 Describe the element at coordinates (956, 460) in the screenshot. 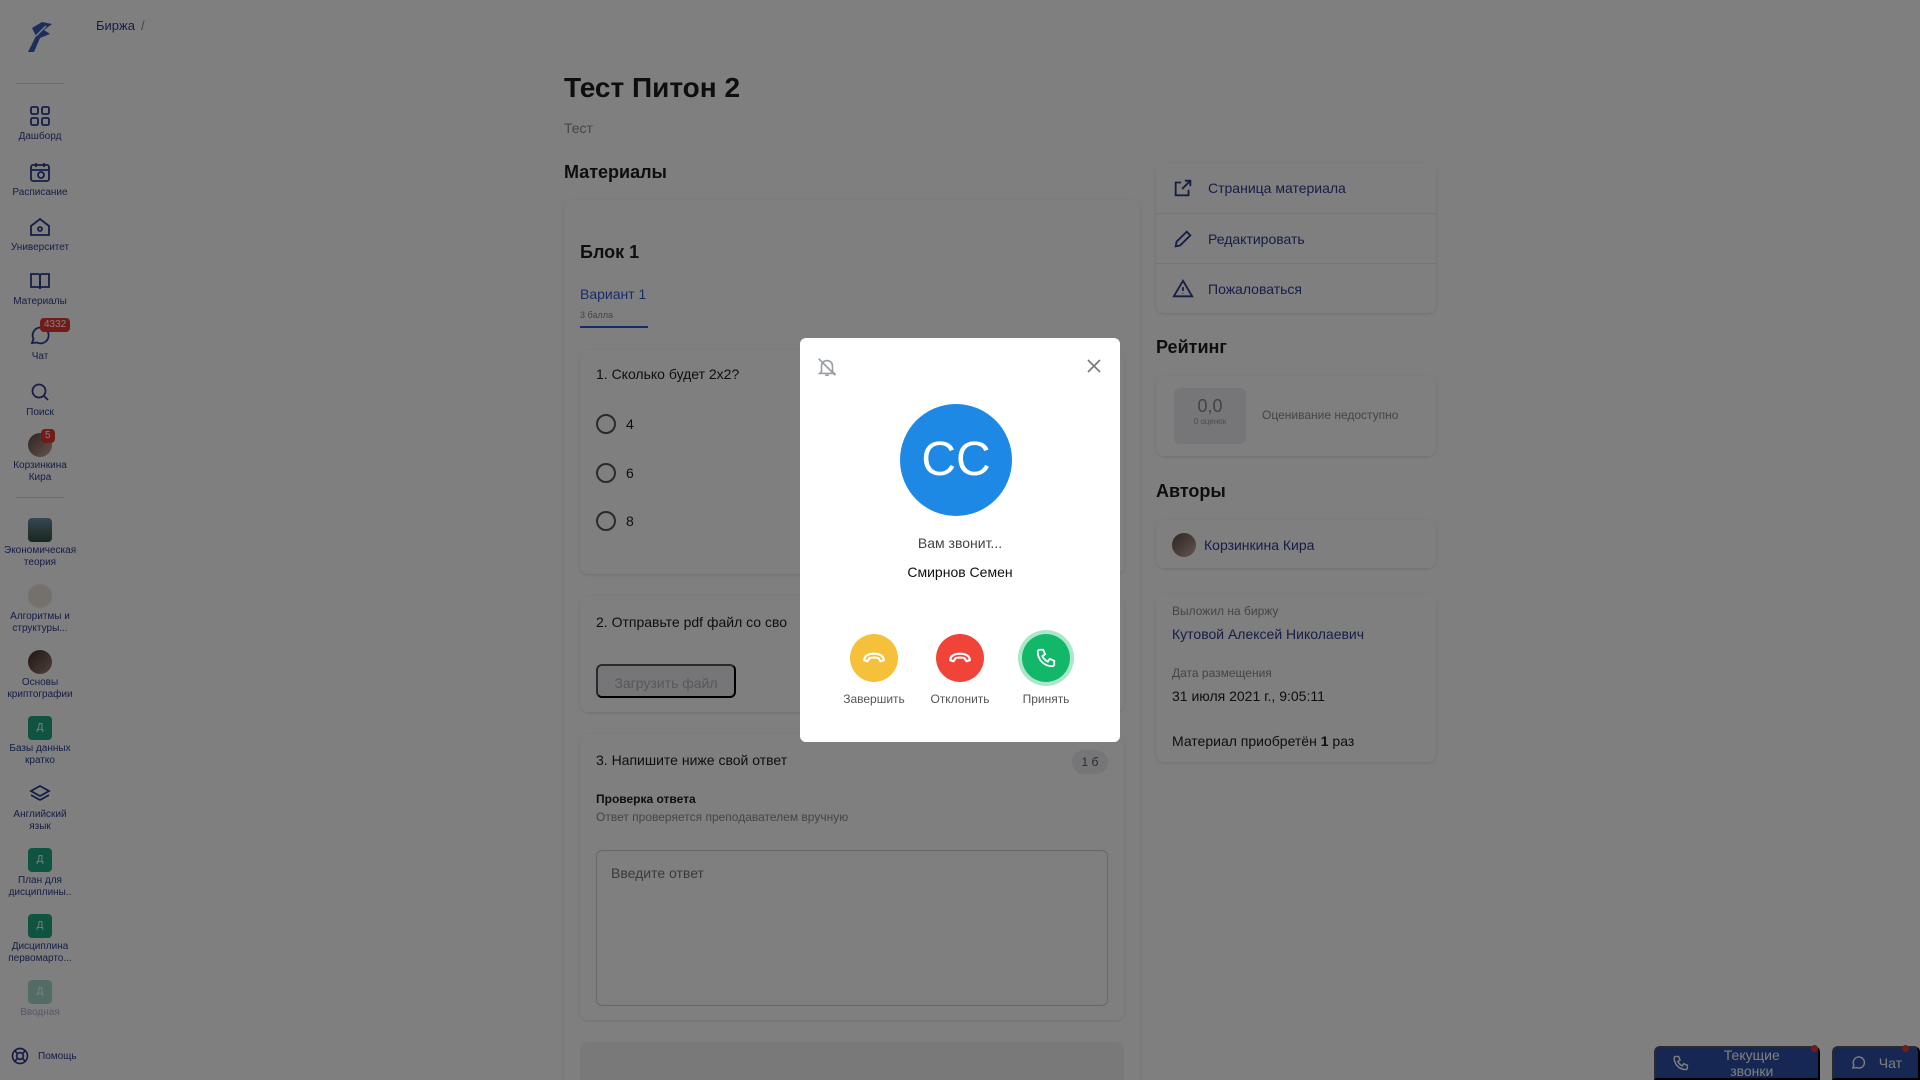

I see `caller-avatar: СС` at that location.